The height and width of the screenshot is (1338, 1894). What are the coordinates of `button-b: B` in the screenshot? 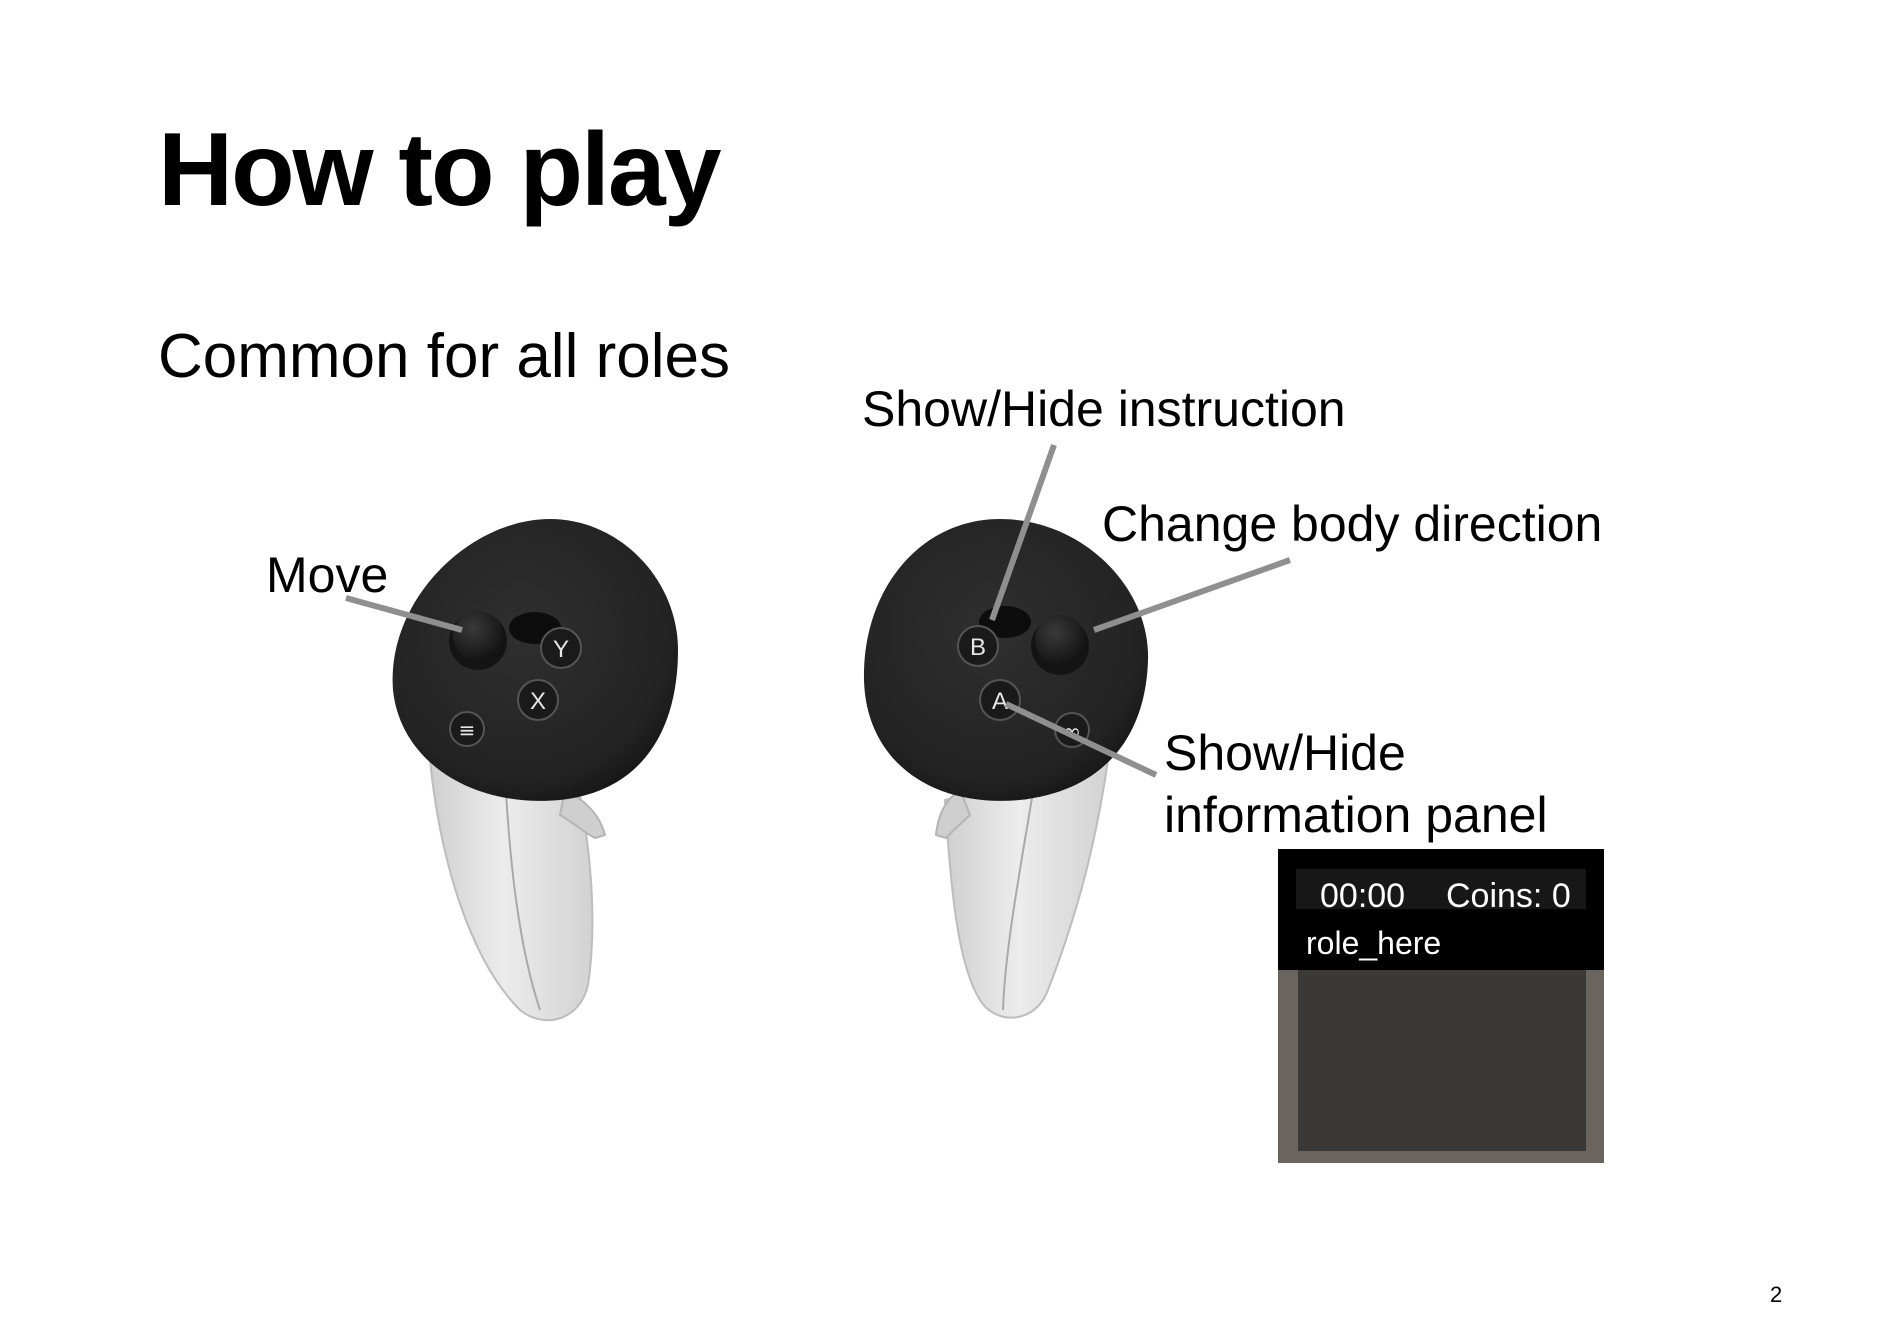 It's located at (978, 646).